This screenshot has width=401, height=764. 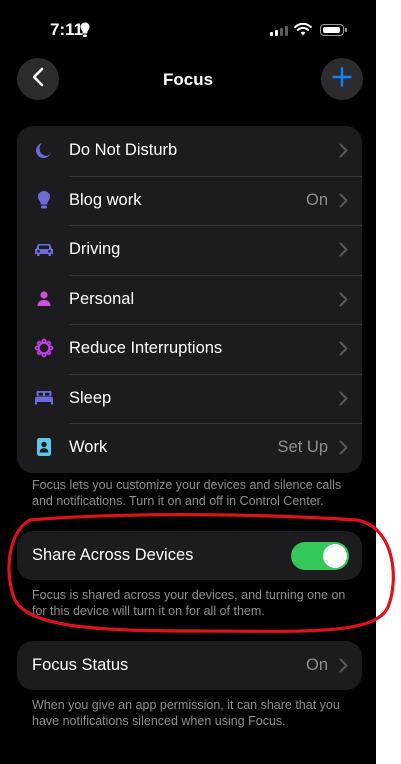 I want to click on car-icon, so click(x=44, y=249).